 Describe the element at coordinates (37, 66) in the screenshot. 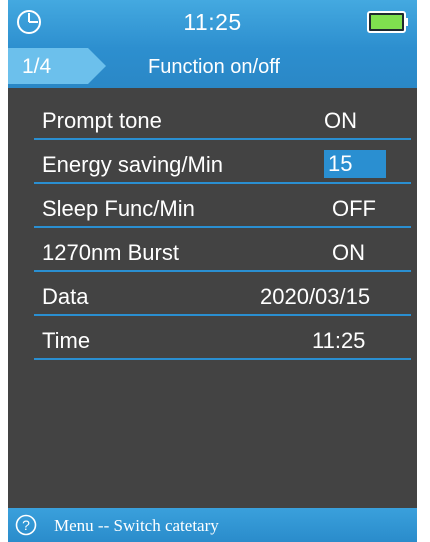

I see `page-indicator: 1/4` at that location.